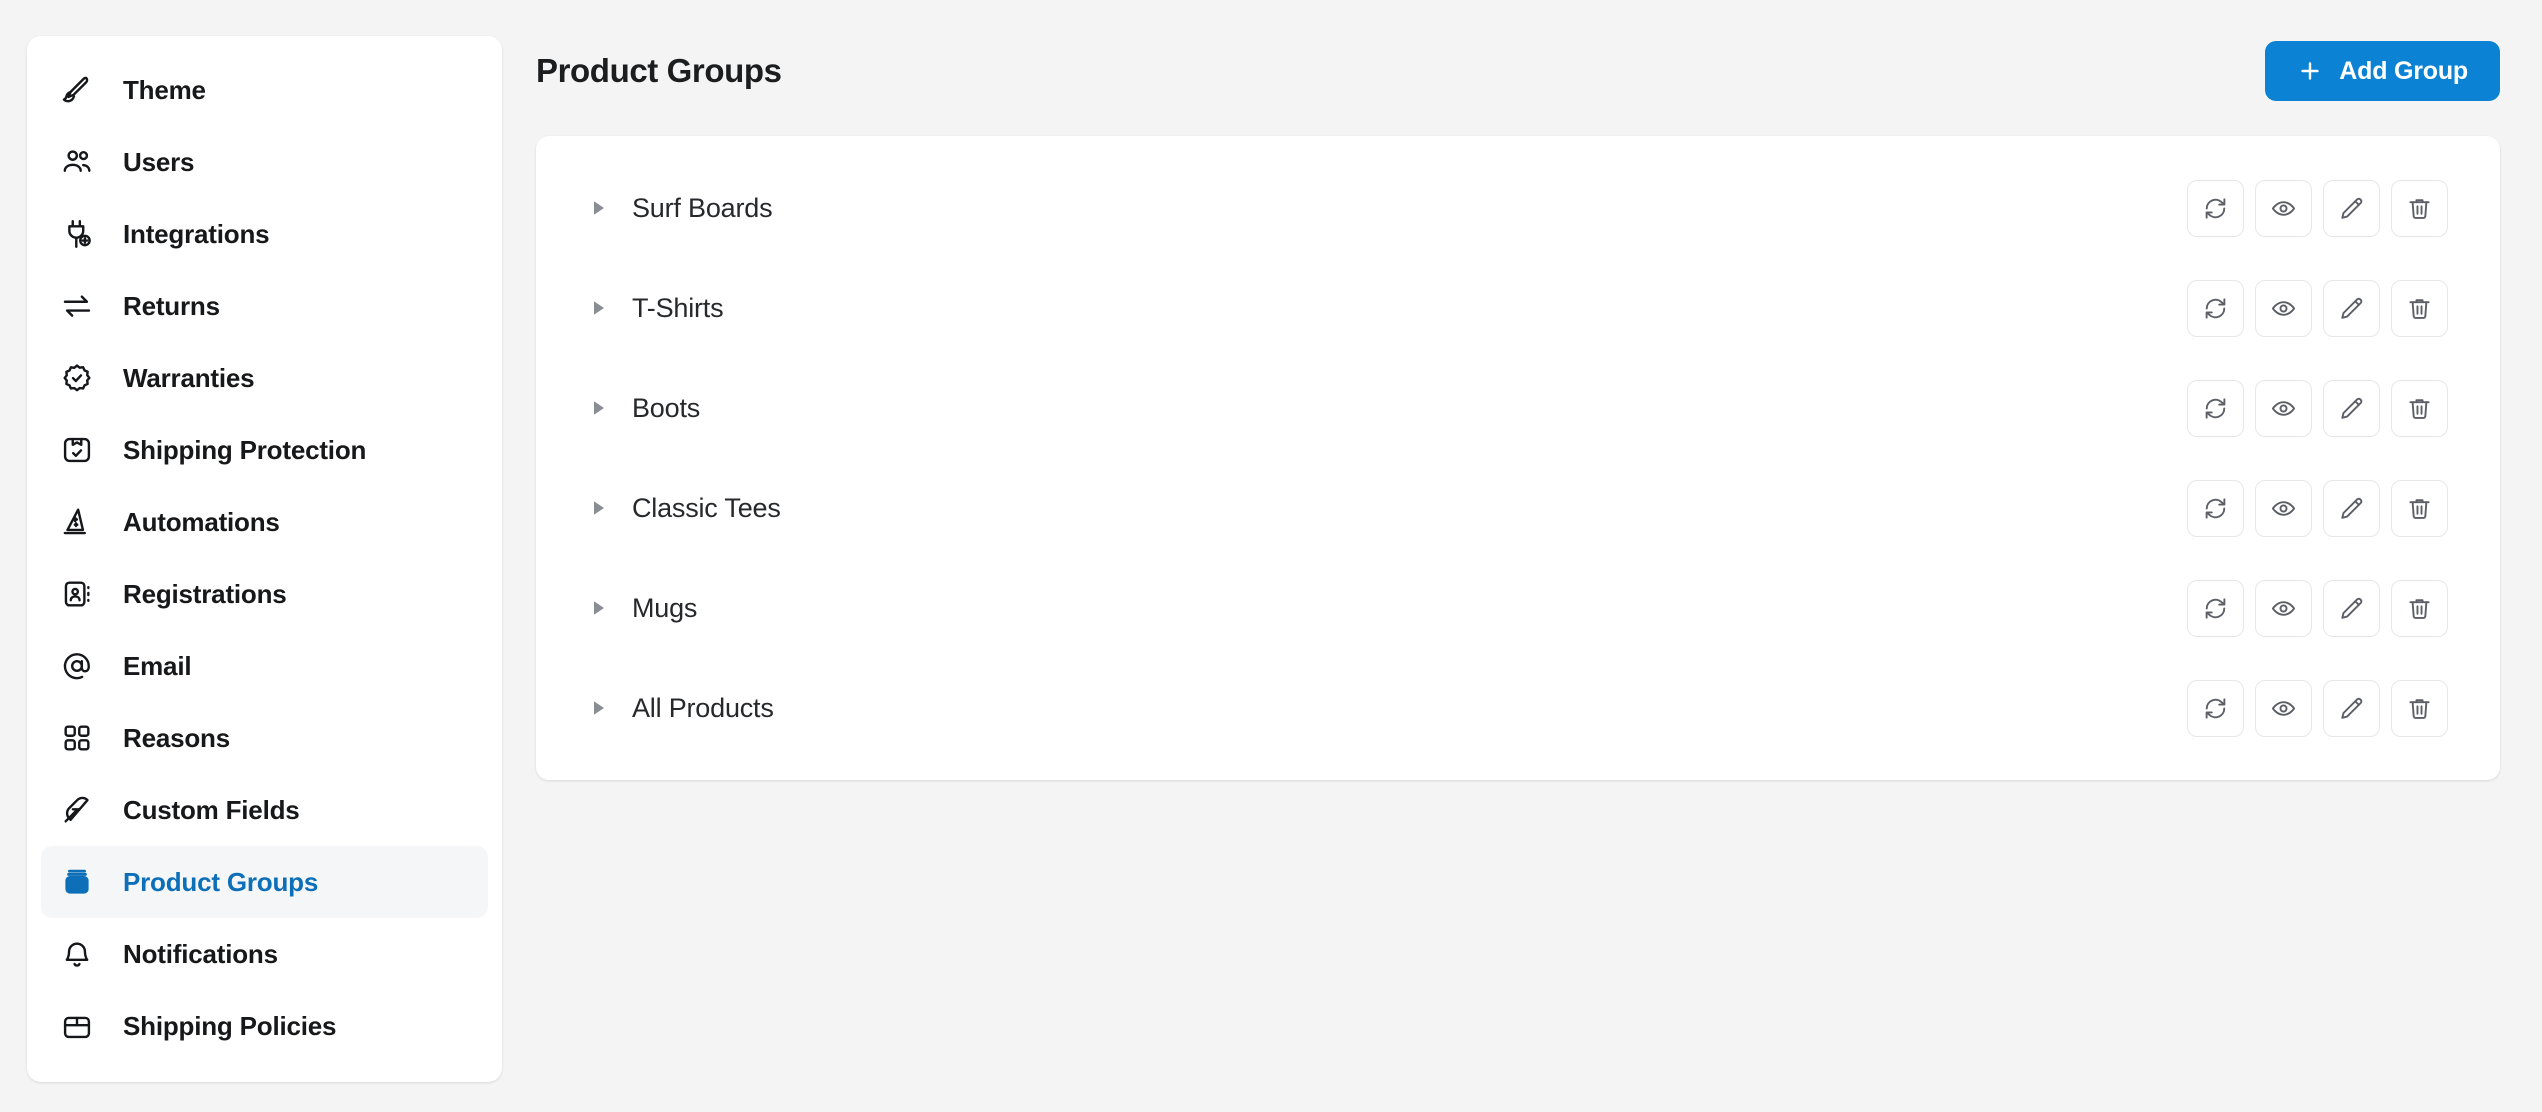 The image size is (2542, 1112). I want to click on sidebar-item-reasons: Reasons, so click(264, 738).